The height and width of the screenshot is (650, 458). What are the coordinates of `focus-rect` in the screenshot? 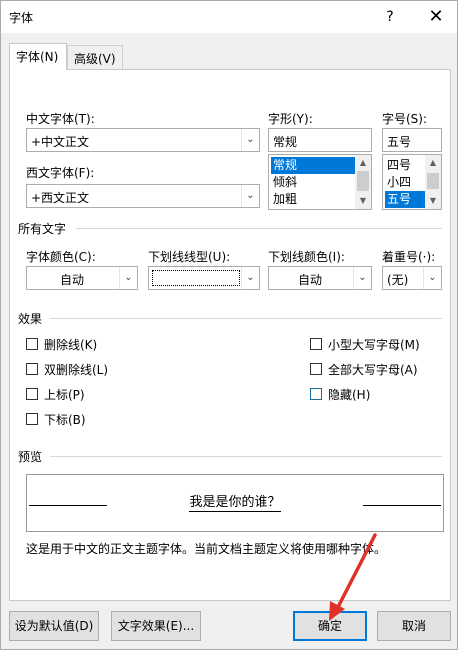 It's located at (196, 278).